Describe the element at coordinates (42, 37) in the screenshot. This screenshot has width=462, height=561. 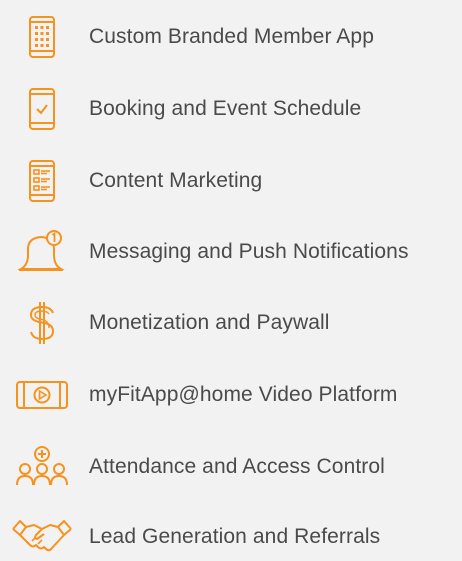
I see `keypad-phone-icon` at that location.